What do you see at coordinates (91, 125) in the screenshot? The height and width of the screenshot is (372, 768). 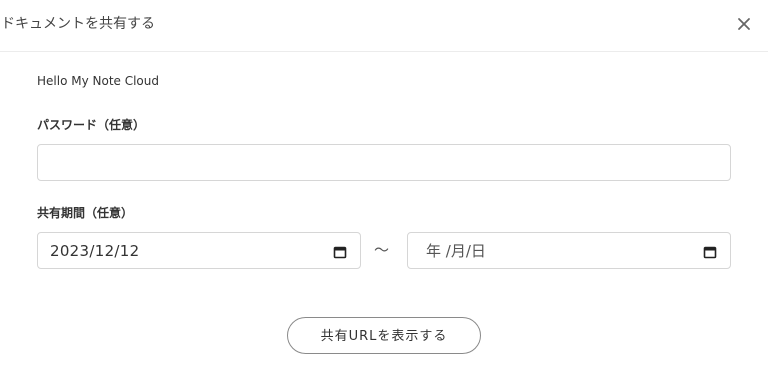 I see `password-label: パスワード（任意）` at bounding box center [91, 125].